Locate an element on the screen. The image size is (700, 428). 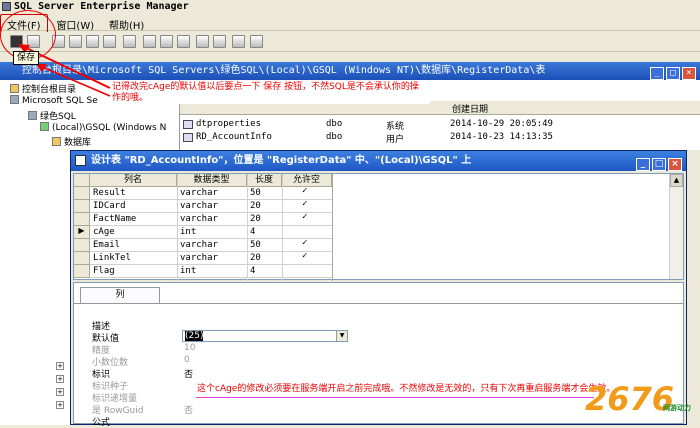
watermark-sub: 网游动力 is located at coordinates (677, 408).